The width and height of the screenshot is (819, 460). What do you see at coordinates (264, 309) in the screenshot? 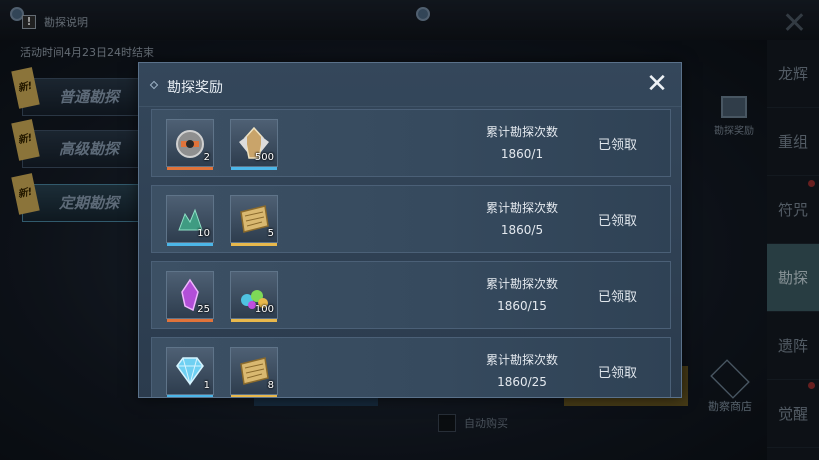
I see `item-quantity: 100` at bounding box center [264, 309].